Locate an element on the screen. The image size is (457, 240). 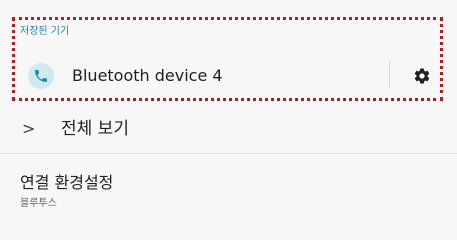
phone-icon is located at coordinates (41, 76).